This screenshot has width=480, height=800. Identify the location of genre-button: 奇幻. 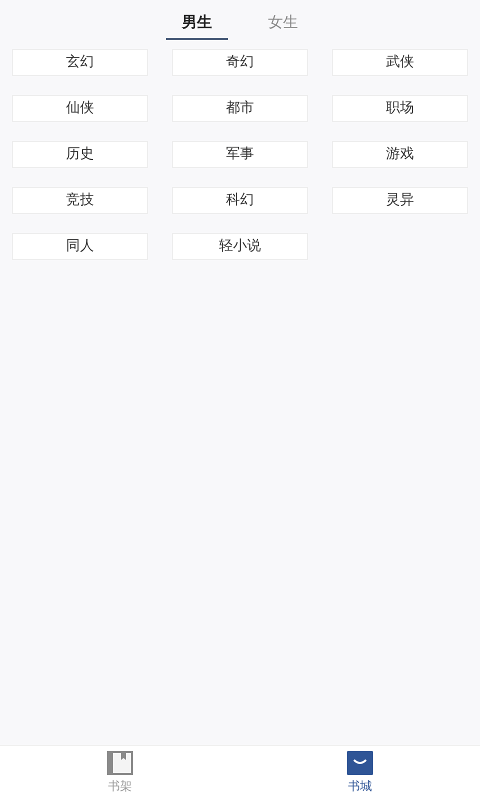
(240, 62).